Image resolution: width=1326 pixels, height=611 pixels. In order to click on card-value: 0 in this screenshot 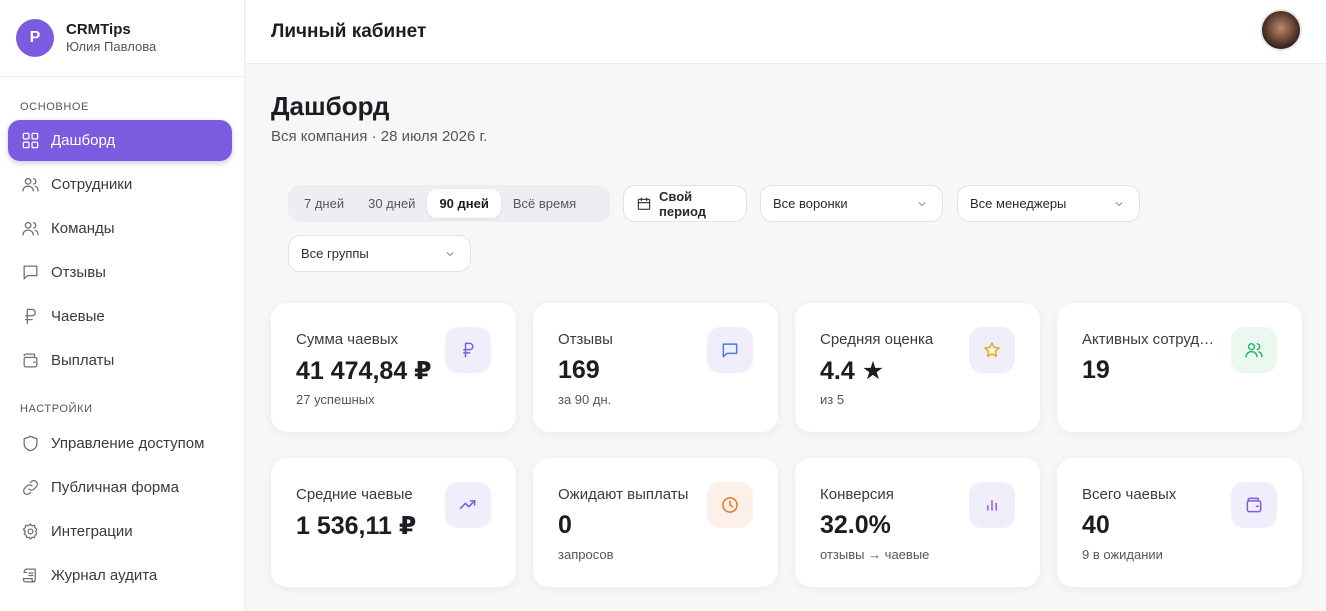, I will do `click(565, 525)`.